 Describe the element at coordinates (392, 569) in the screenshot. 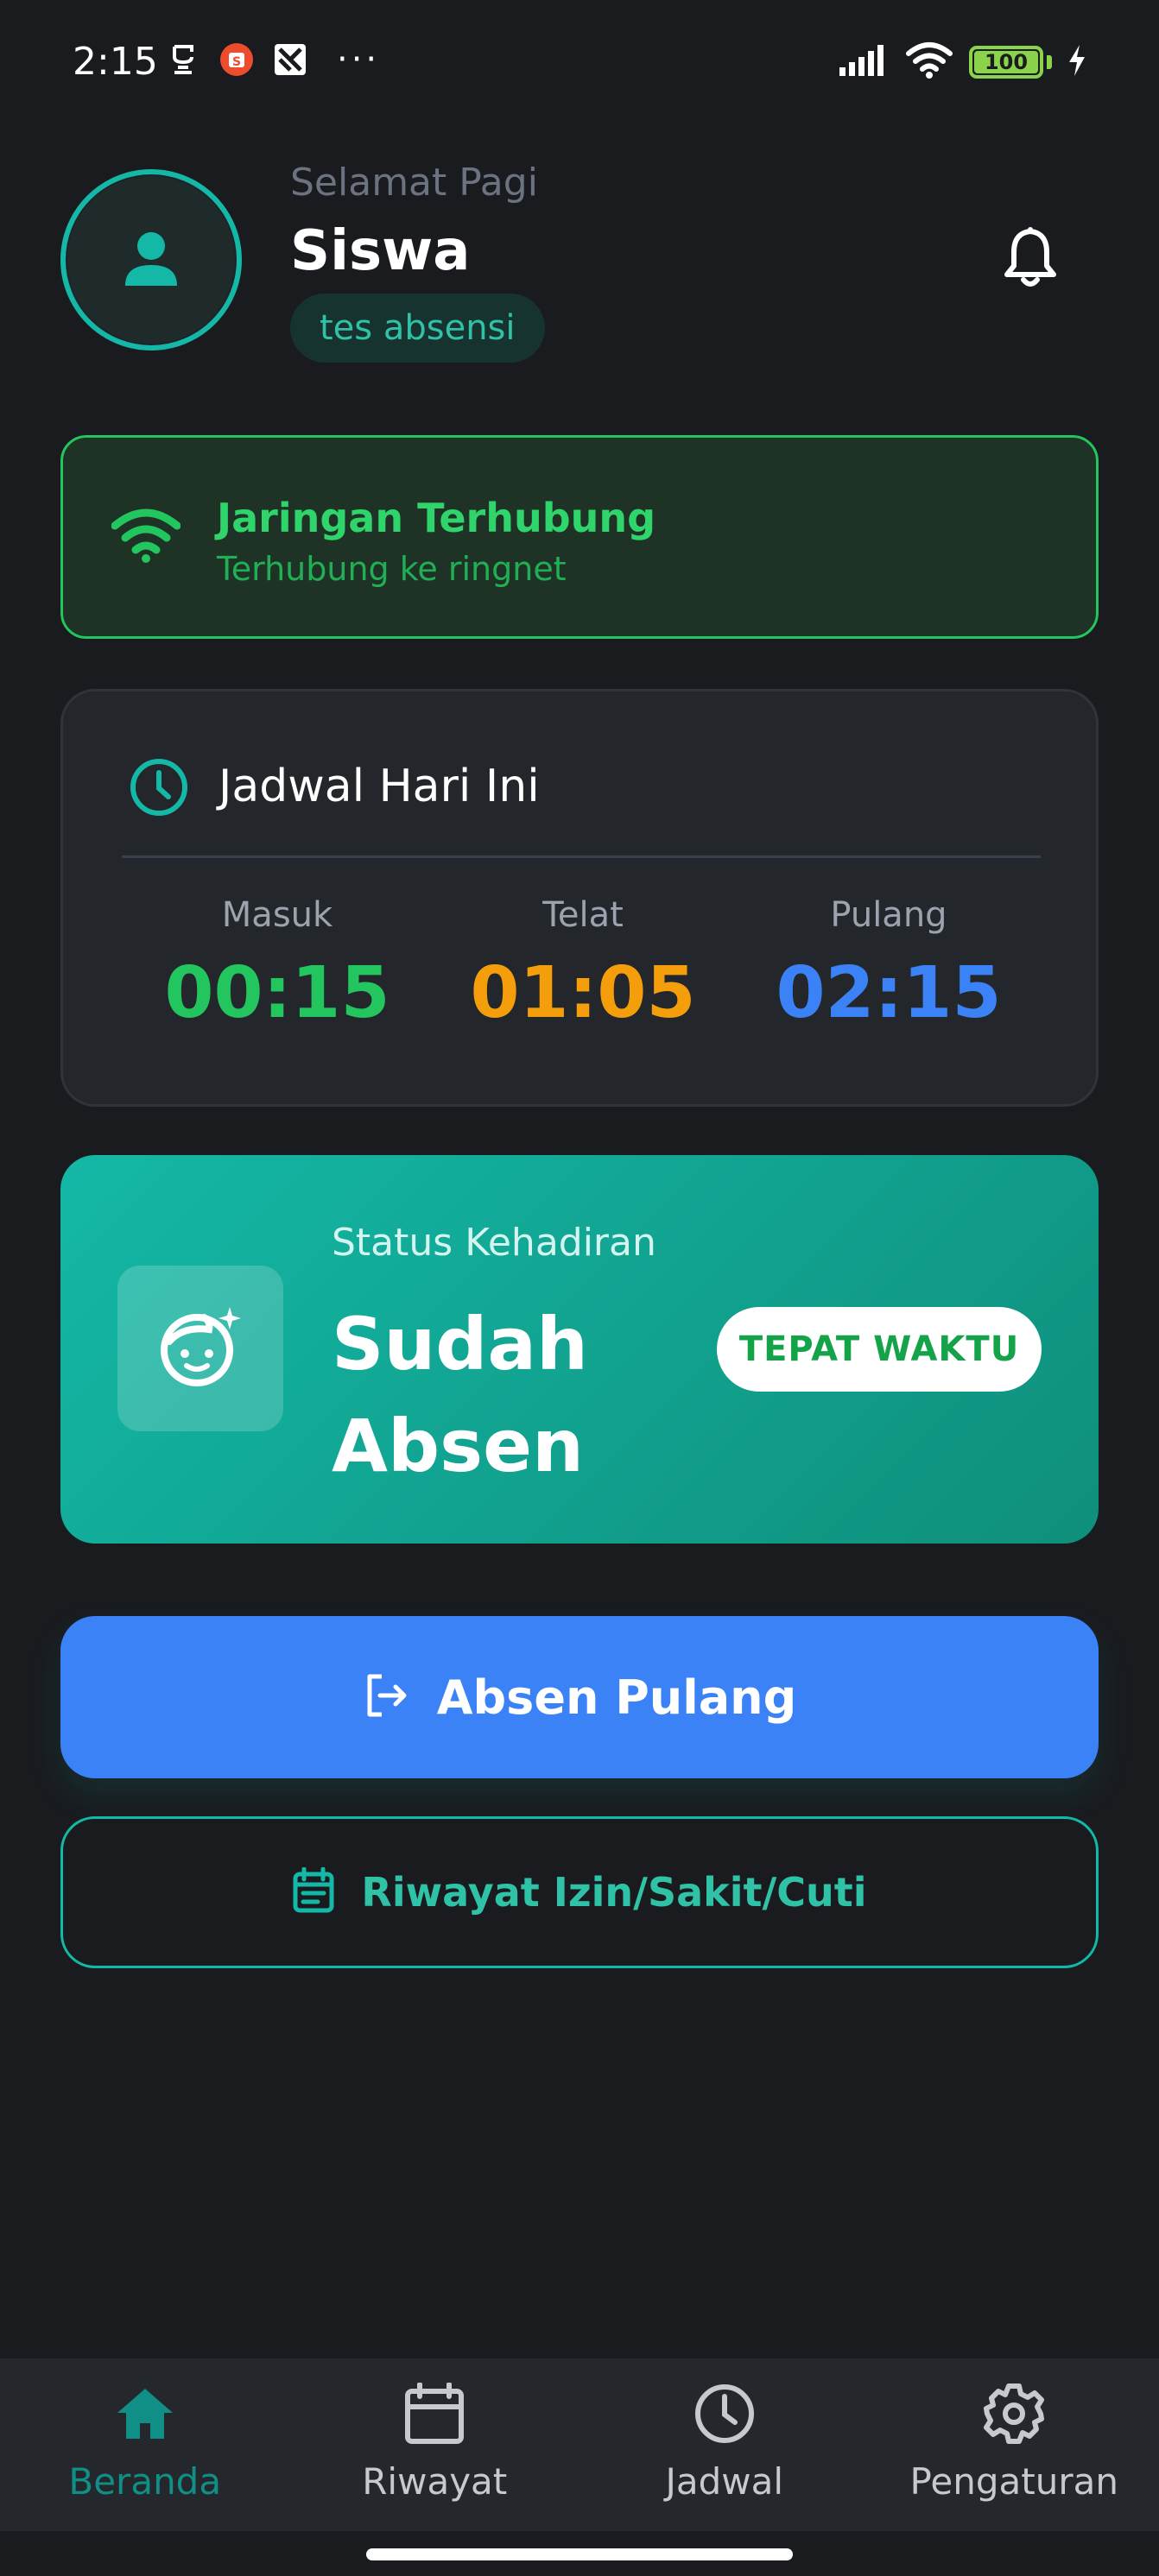

I see `network-subtitle: Terhubung ke ringnet` at that location.